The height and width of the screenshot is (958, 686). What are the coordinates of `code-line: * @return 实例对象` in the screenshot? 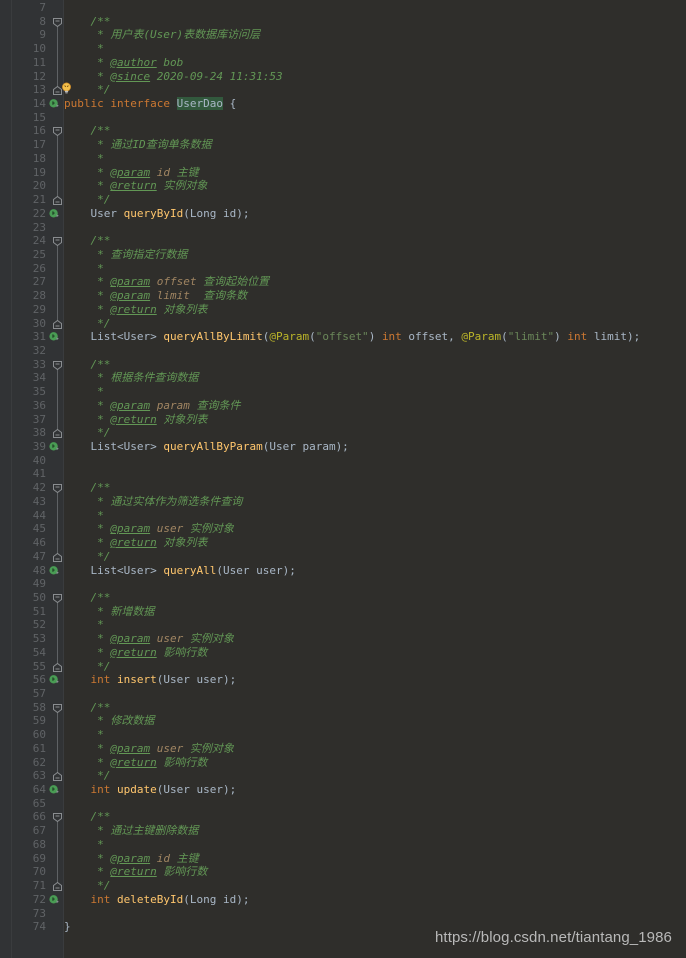 It's located at (375, 186).